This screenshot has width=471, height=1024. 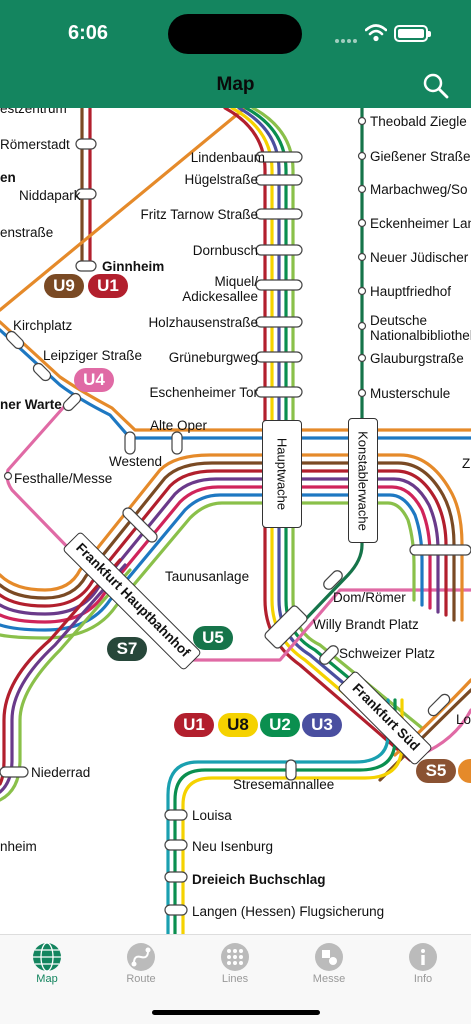 I want to click on messe-icon, so click(x=329, y=957).